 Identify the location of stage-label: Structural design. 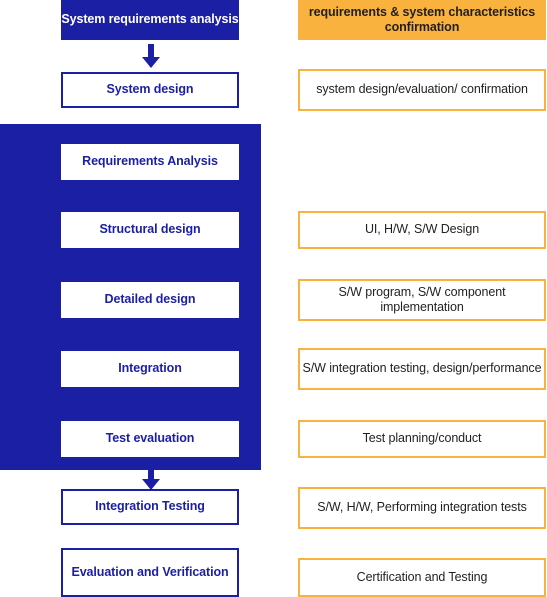
(150, 229).